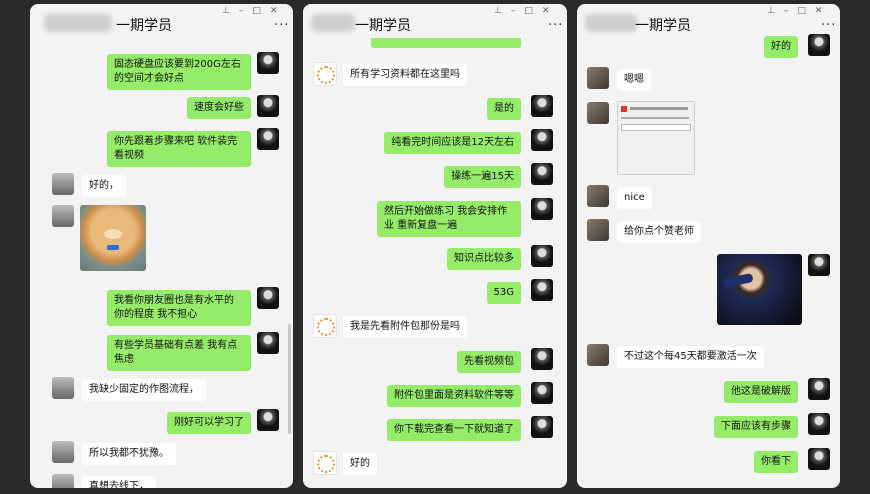 This screenshot has width=870, height=494. Describe the element at coordinates (489, 362) in the screenshot. I see `message-bubble: 先看视频包` at that location.